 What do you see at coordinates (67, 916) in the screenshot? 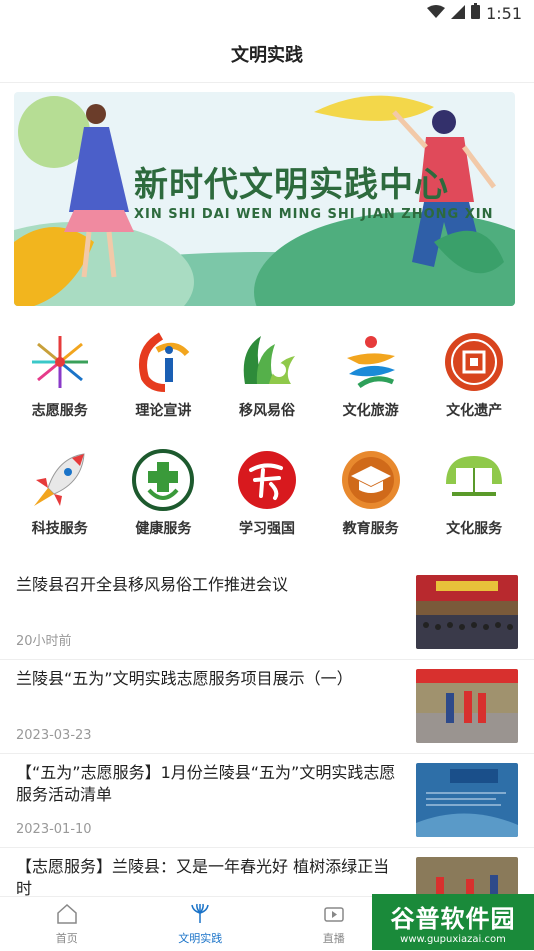
I see `home-icon` at bounding box center [67, 916].